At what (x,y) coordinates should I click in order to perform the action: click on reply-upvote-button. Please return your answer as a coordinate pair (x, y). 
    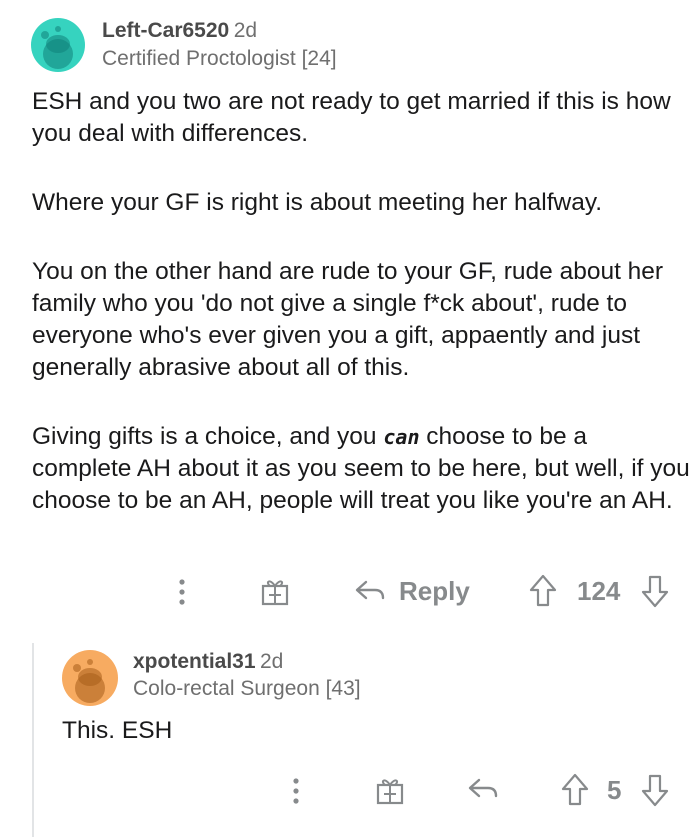
    Looking at the image, I should click on (575, 790).